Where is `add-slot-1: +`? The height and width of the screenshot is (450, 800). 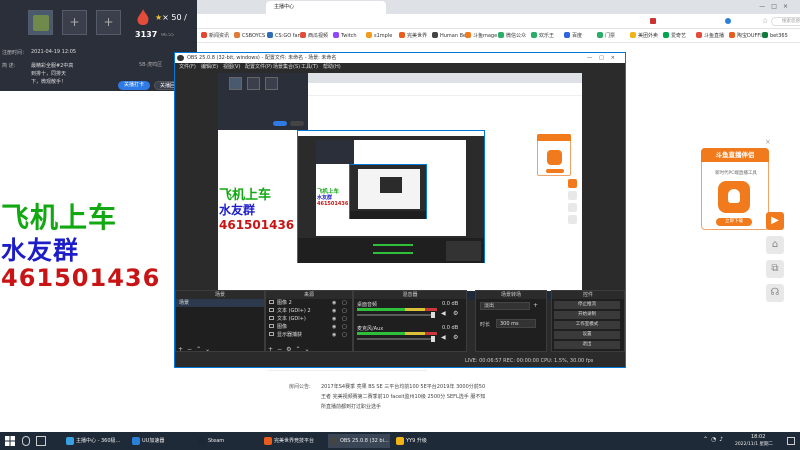 add-slot-1: + is located at coordinates (74, 22).